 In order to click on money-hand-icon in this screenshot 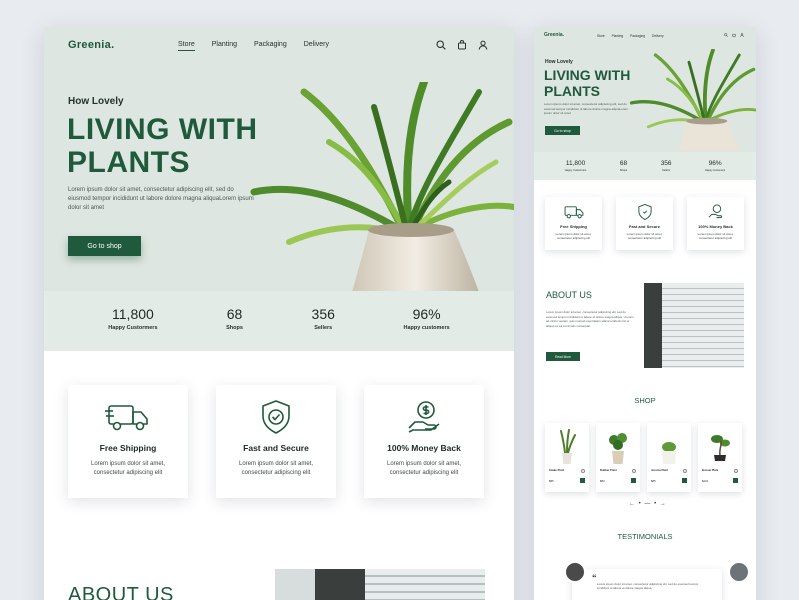, I will do `click(424, 417)`.